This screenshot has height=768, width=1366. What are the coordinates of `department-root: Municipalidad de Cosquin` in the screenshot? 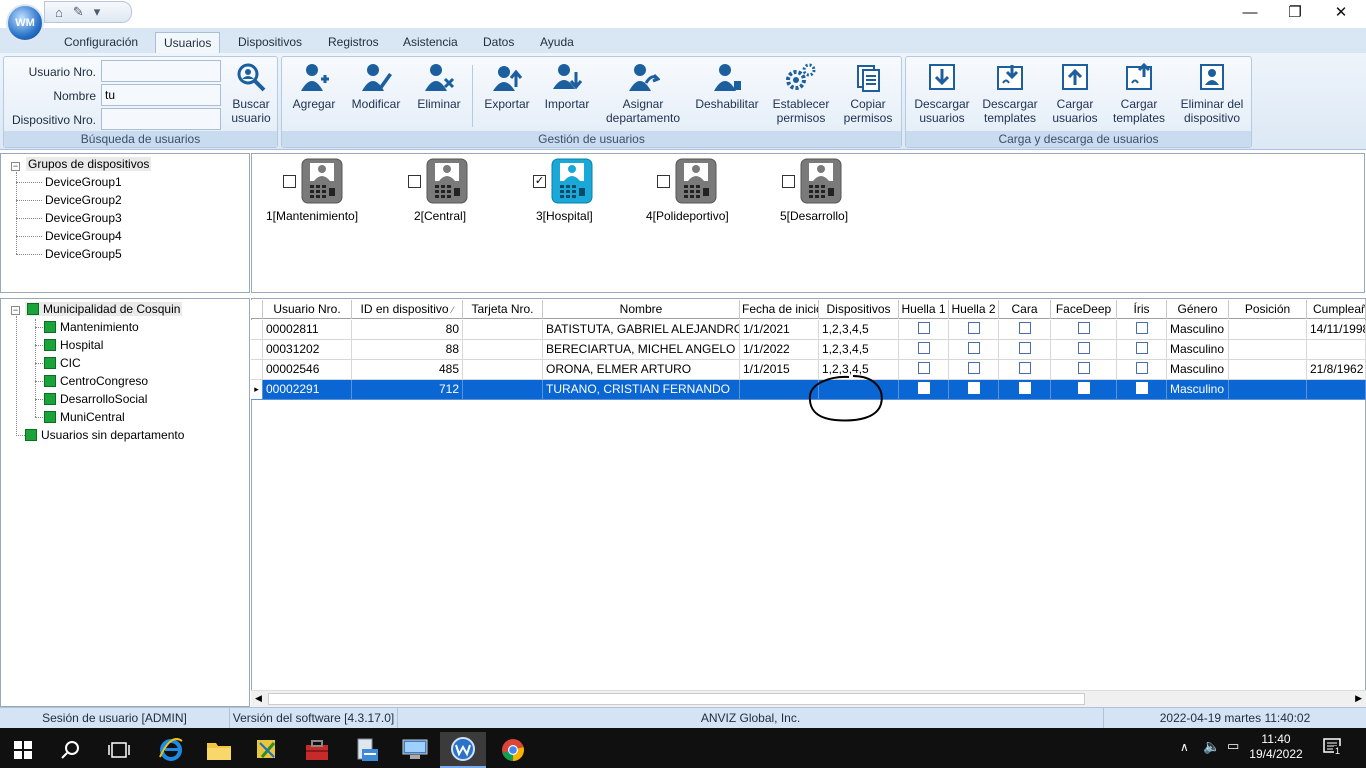 It's located at (104, 309).